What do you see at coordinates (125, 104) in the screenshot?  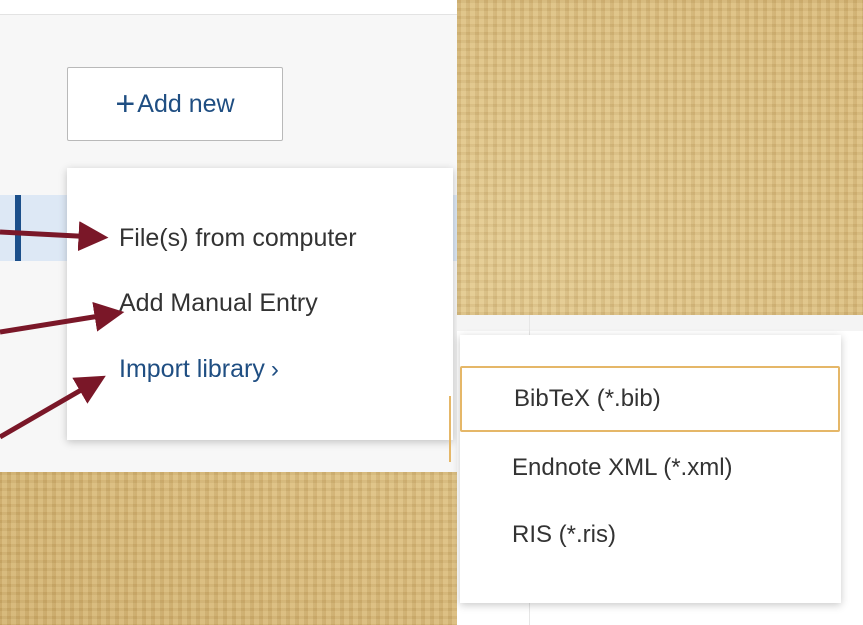 I see `plus-icon: +` at bounding box center [125, 104].